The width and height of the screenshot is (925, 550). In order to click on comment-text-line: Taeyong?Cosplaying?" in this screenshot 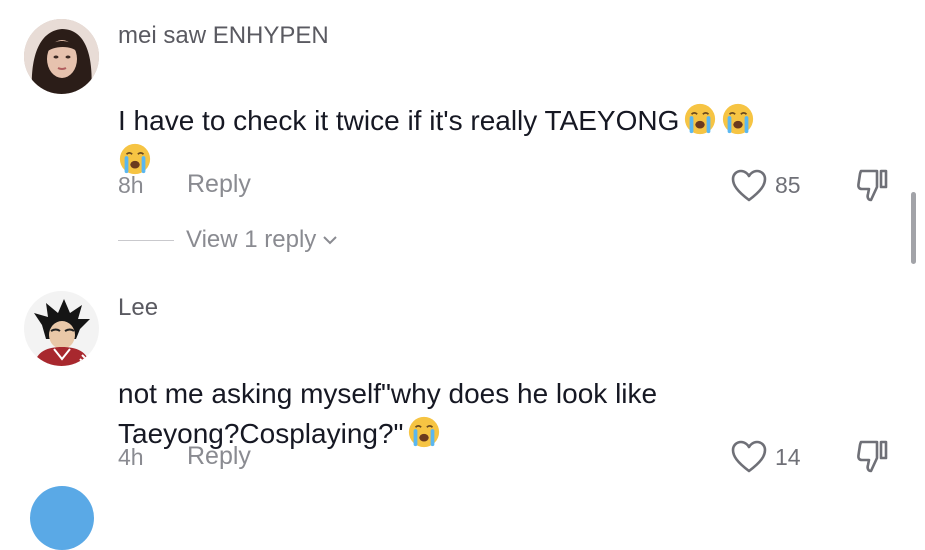, I will do `click(261, 433)`.